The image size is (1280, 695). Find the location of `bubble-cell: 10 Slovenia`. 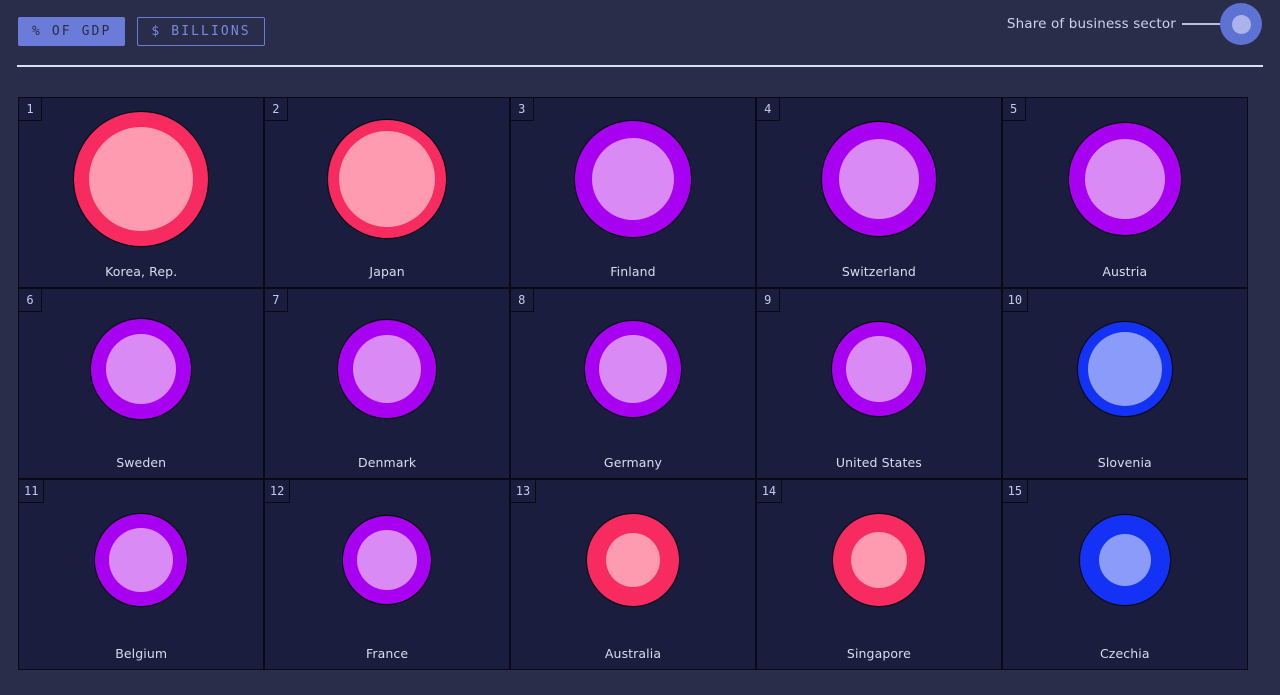

bubble-cell: 10 Slovenia is located at coordinates (1124, 383).